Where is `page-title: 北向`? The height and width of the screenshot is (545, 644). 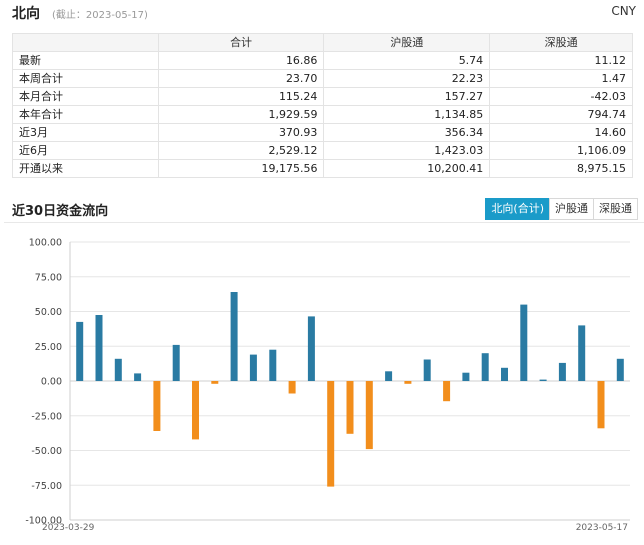 page-title: 北向 is located at coordinates (26, 14).